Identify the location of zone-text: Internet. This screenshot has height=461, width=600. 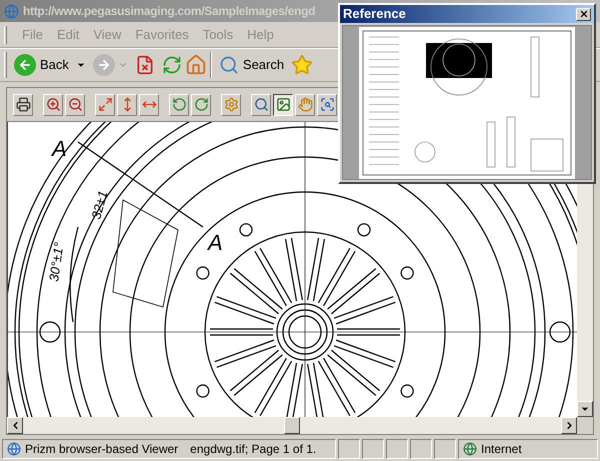
(501, 449).